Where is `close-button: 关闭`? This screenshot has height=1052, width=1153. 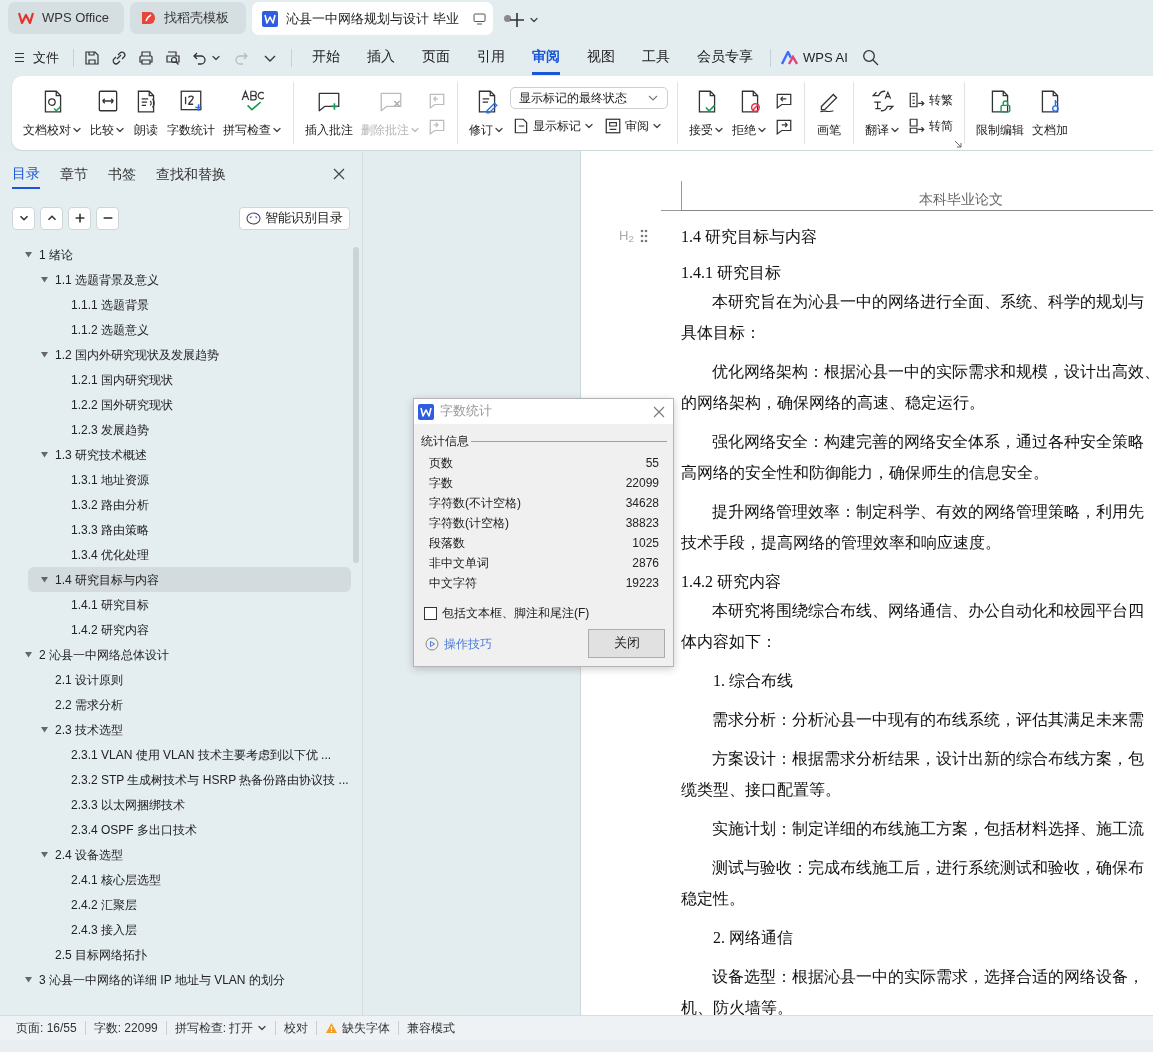
close-button: 关闭 is located at coordinates (626, 643).